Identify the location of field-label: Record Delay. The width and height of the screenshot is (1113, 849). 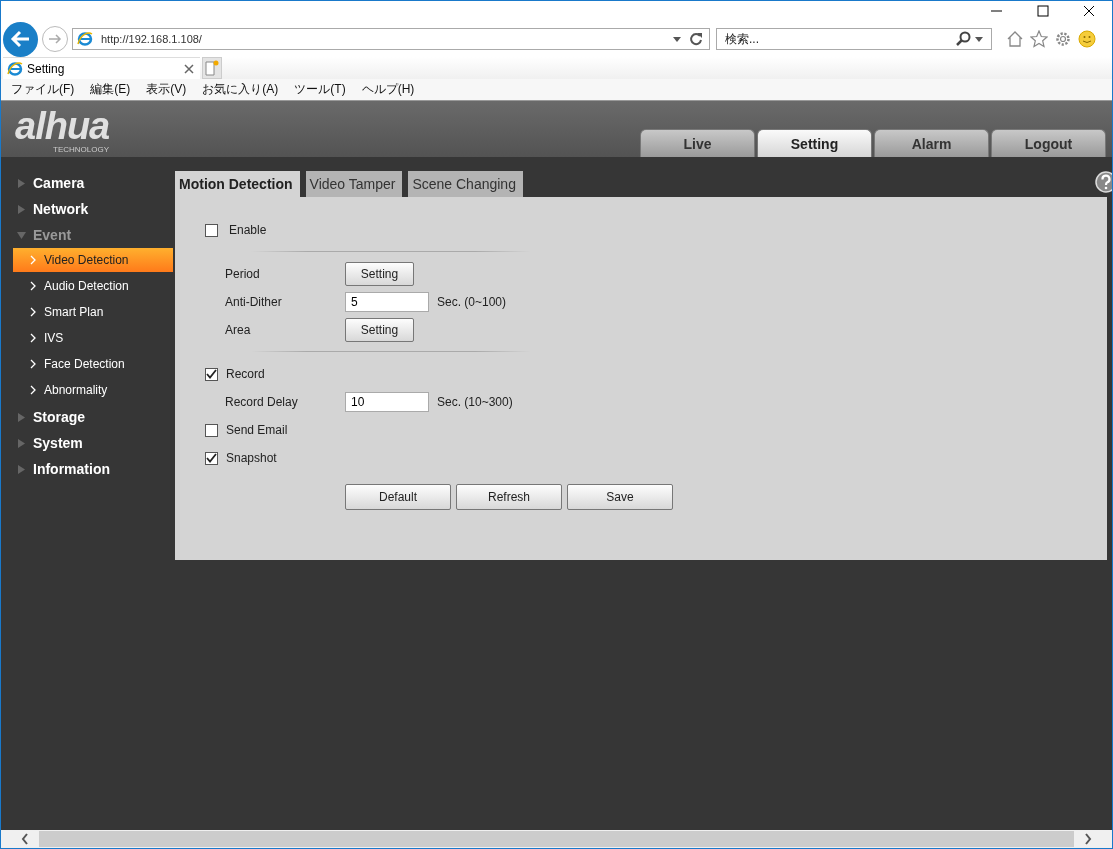
(262, 402).